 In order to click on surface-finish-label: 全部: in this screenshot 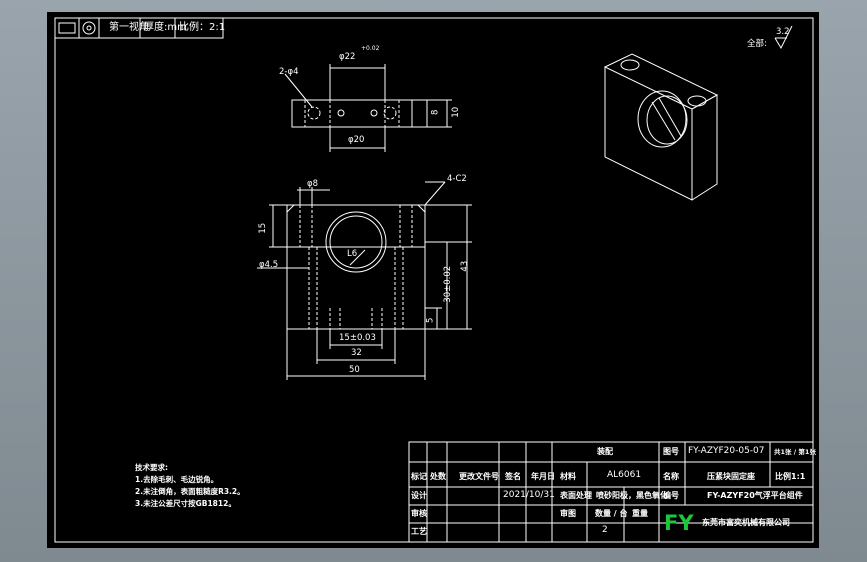, I will do `click(757, 44)`.